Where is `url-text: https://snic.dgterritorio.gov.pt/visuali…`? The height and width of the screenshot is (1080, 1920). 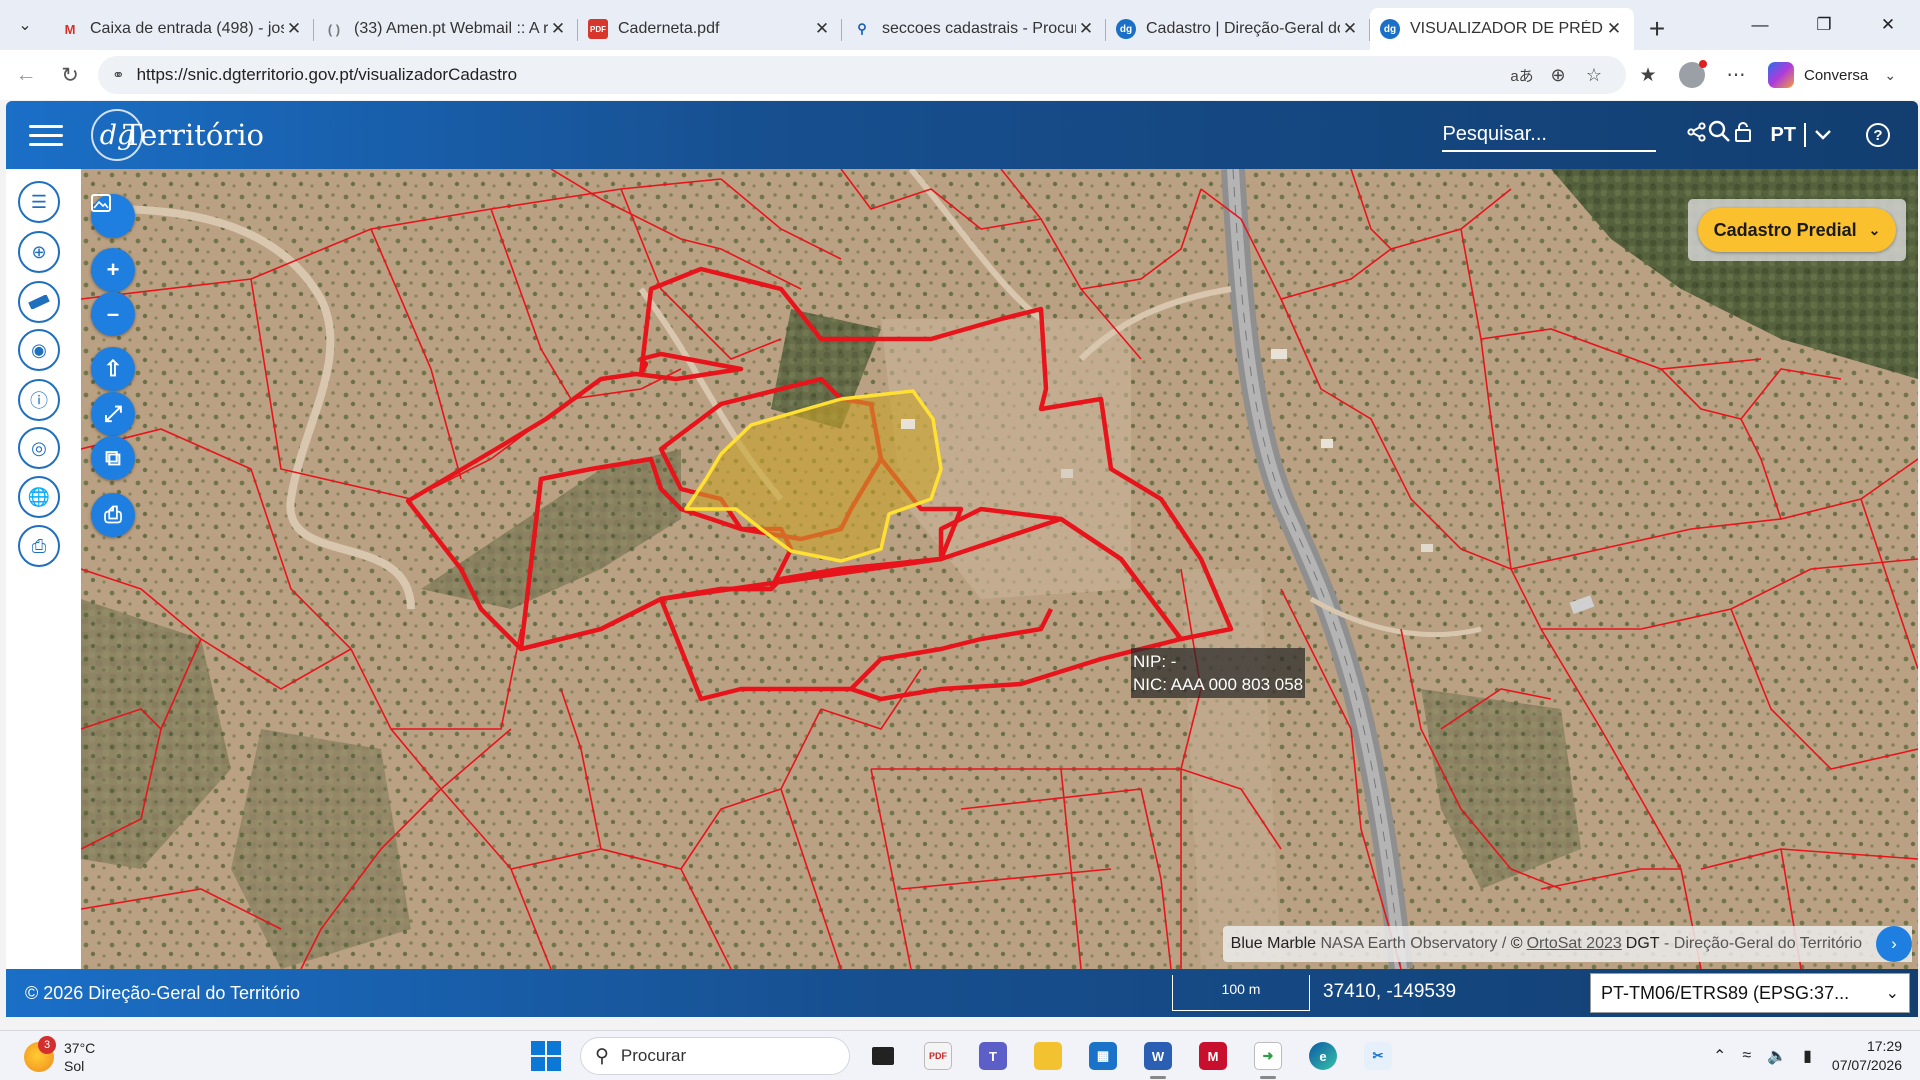
url-text: https://snic.dgterritorio.gov.pt/visuali… is located at coordinates (820, 75).